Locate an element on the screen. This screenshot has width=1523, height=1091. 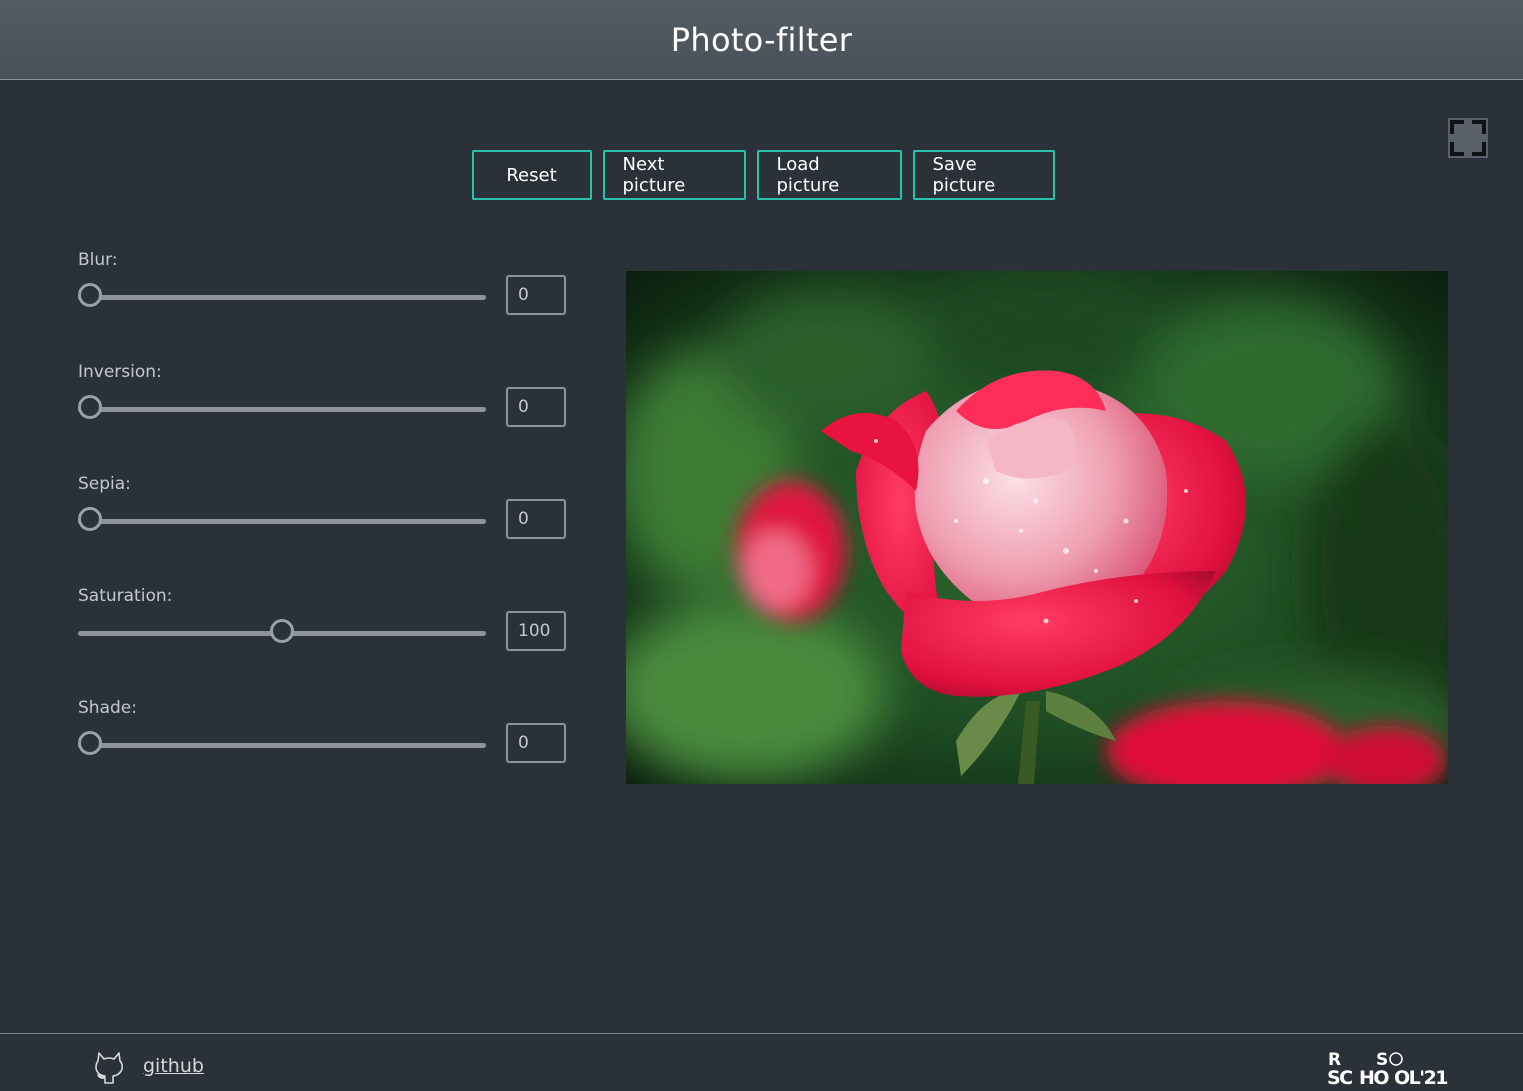
save-picture-button: Save picture is located at coordinates (983, 175).